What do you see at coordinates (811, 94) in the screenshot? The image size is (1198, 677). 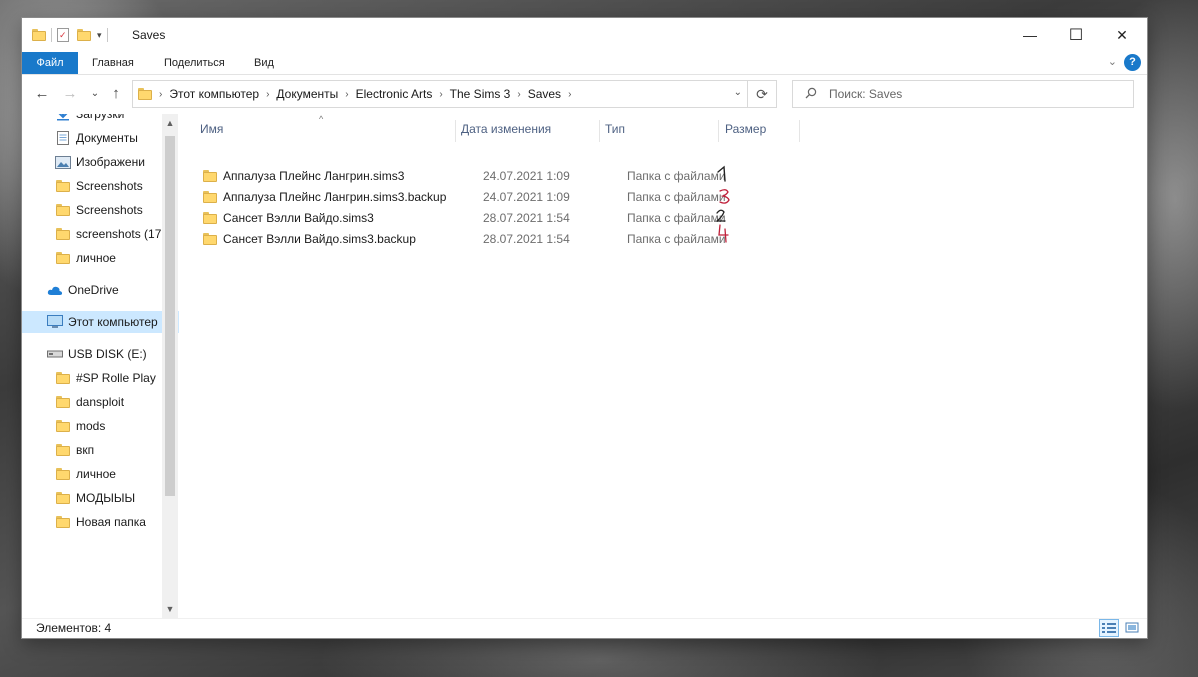 I see `search-icon` at bounding box center [811, 94].